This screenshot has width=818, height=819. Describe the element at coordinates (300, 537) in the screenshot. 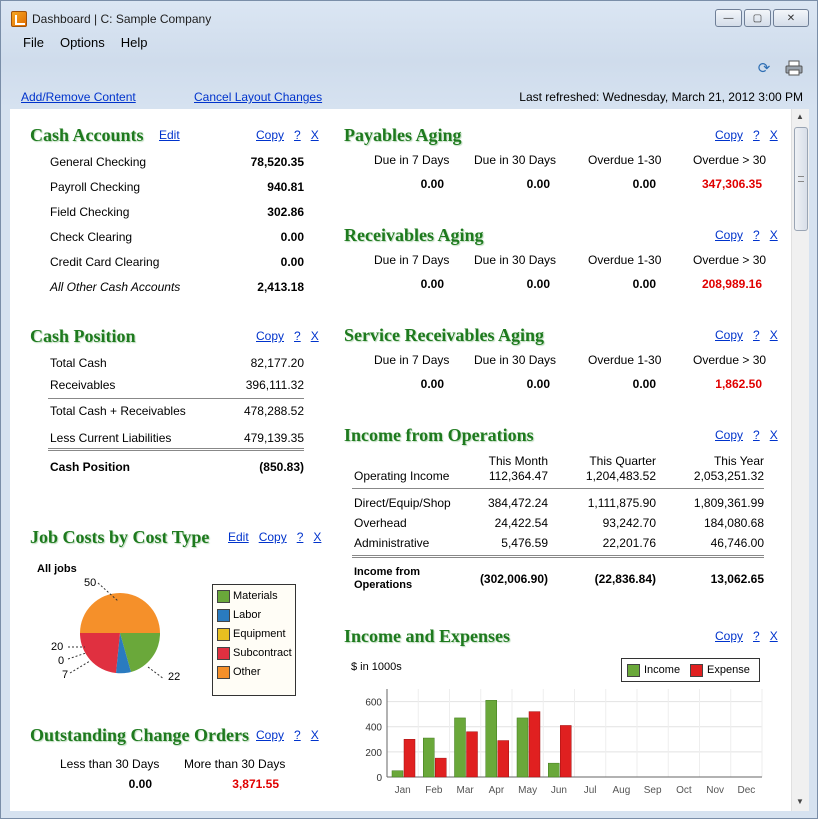

I see `job-costs-help-link: ?` at that location.